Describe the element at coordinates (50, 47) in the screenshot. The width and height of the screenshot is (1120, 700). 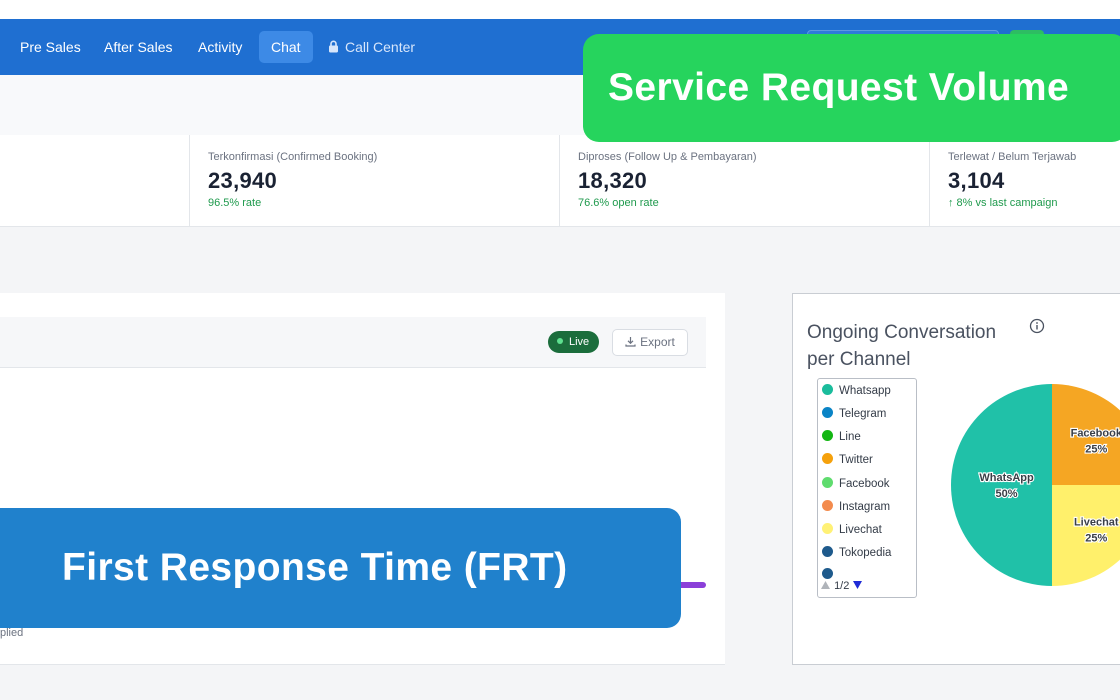
I see `nav-pre-sales: Pre Sales` at that location.